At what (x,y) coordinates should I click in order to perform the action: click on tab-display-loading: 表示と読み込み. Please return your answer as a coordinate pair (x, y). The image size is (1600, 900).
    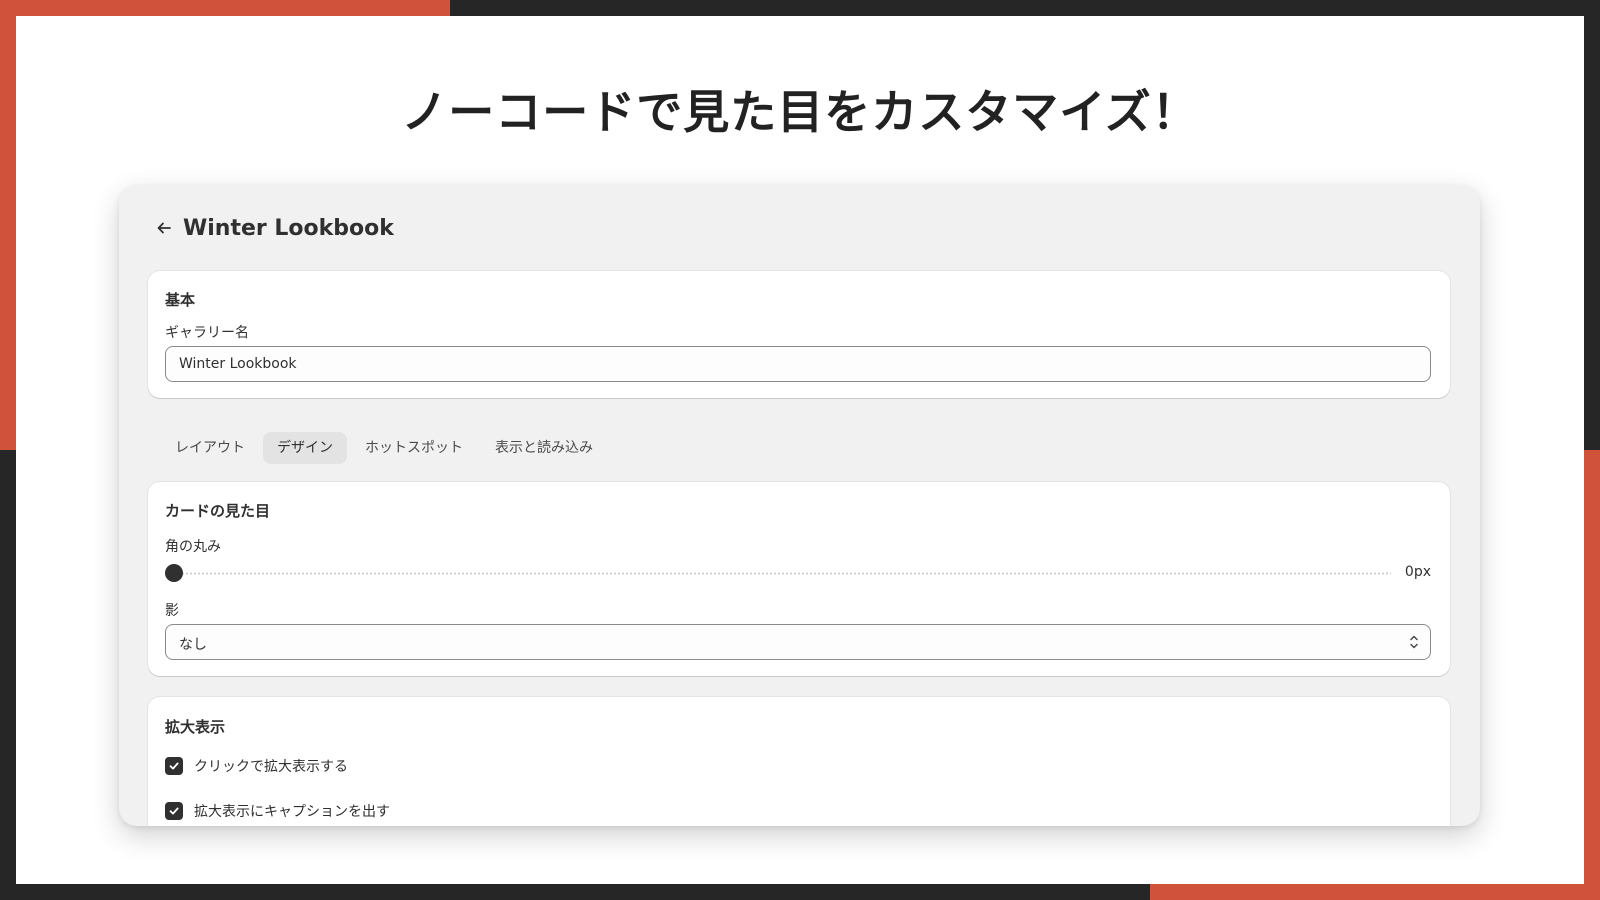
    Looking at the image, I should click on (544, 448).